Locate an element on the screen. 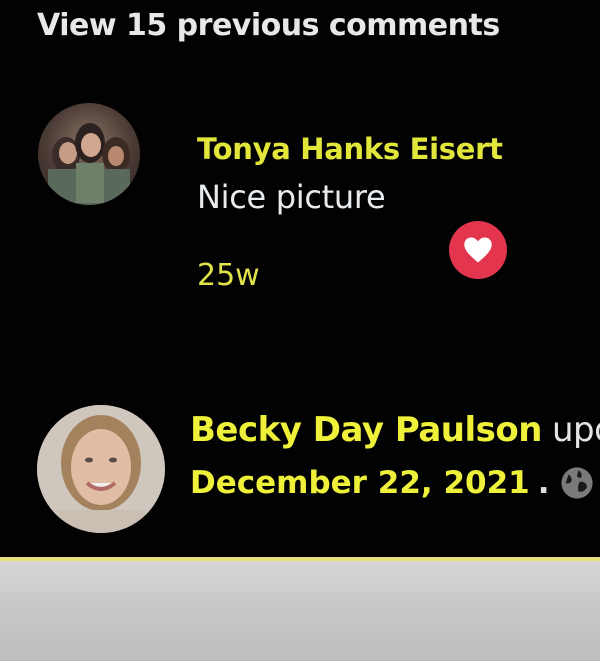  post-author-avatar-photo is located at coordinates (101, 469).